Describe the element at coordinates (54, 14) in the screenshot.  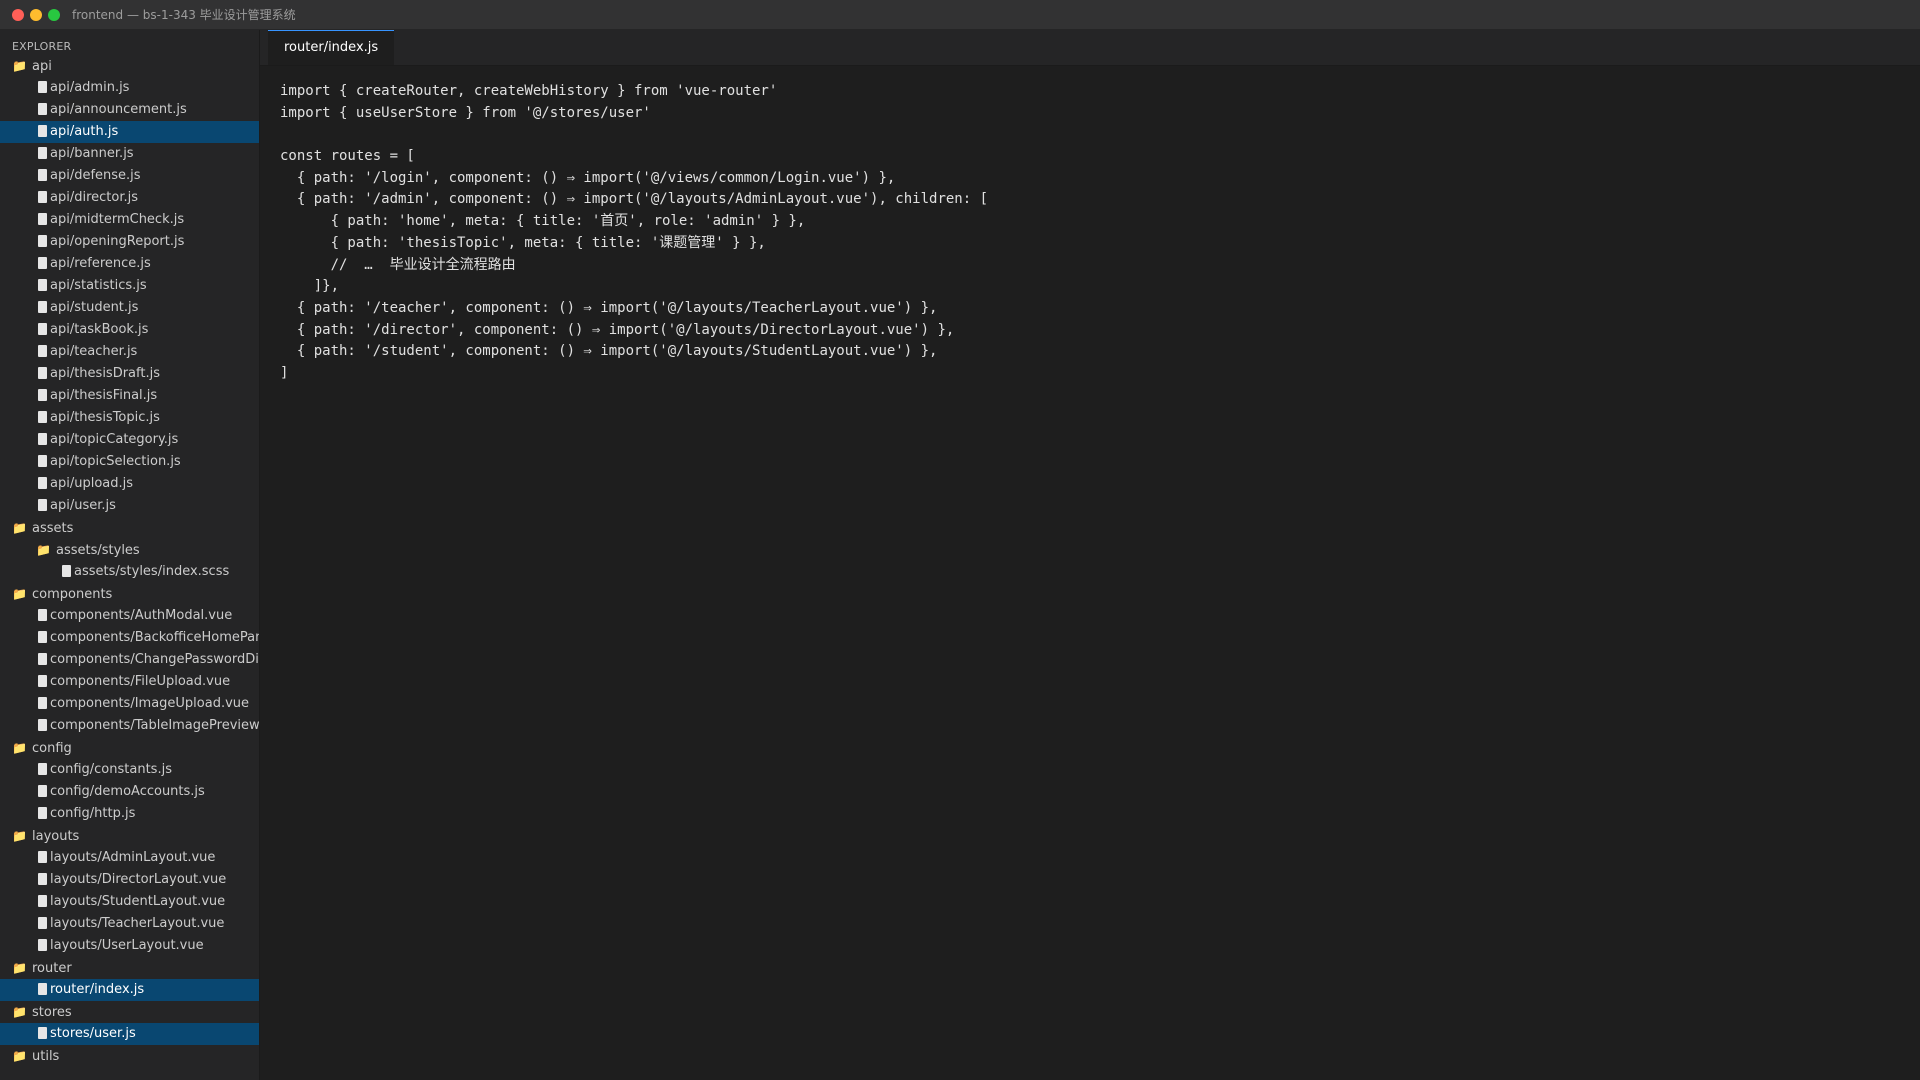
I see `maximize-window-icon` at that location.